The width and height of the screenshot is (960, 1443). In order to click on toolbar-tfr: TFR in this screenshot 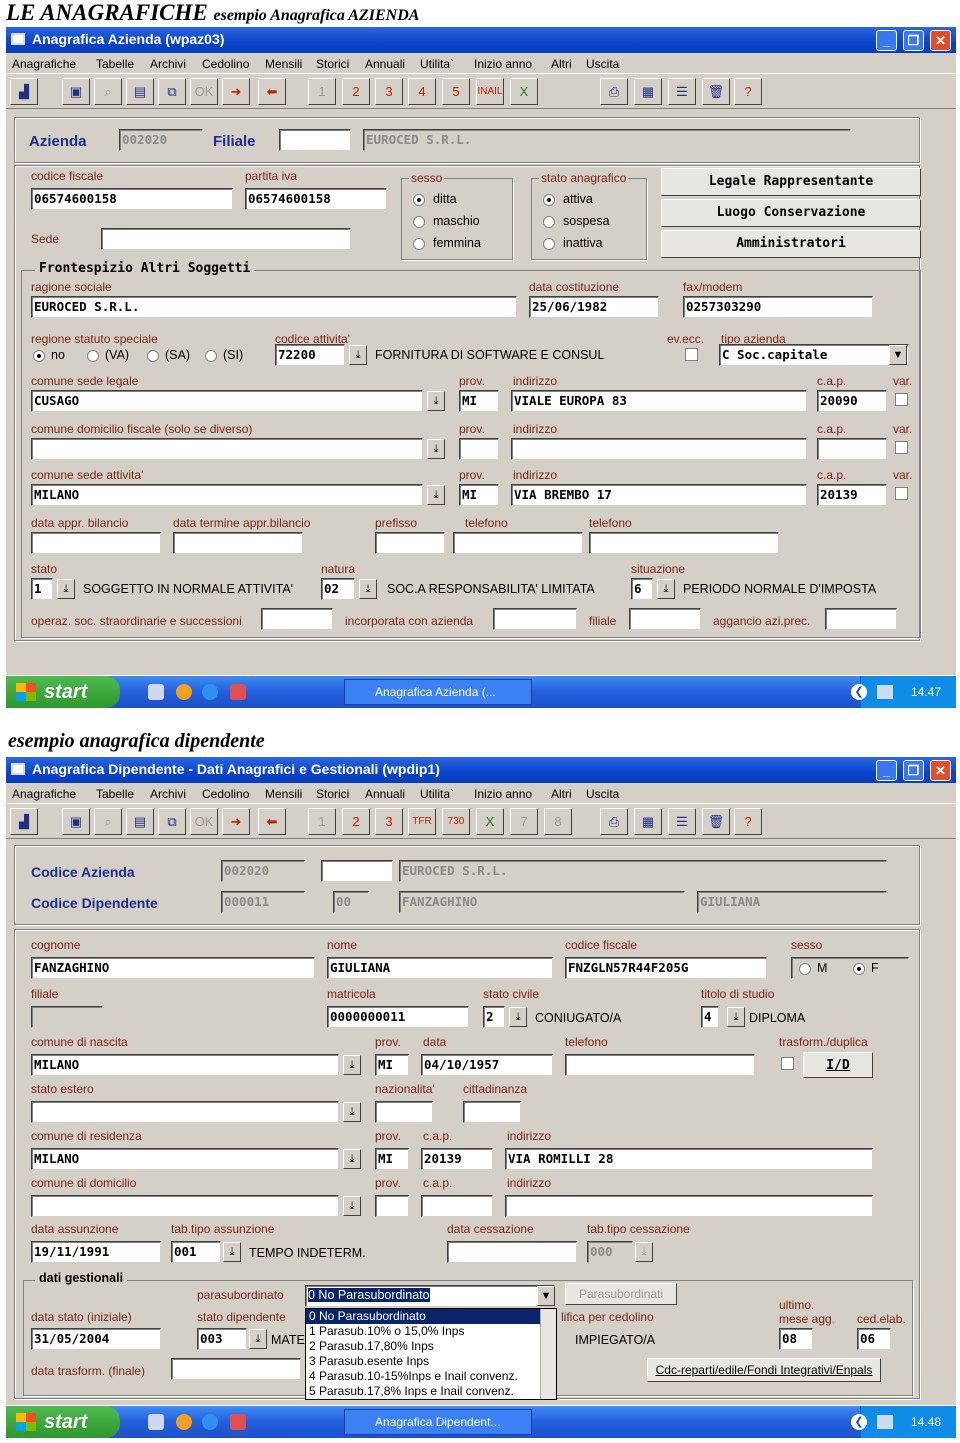, I will do `click(422, 821)`.